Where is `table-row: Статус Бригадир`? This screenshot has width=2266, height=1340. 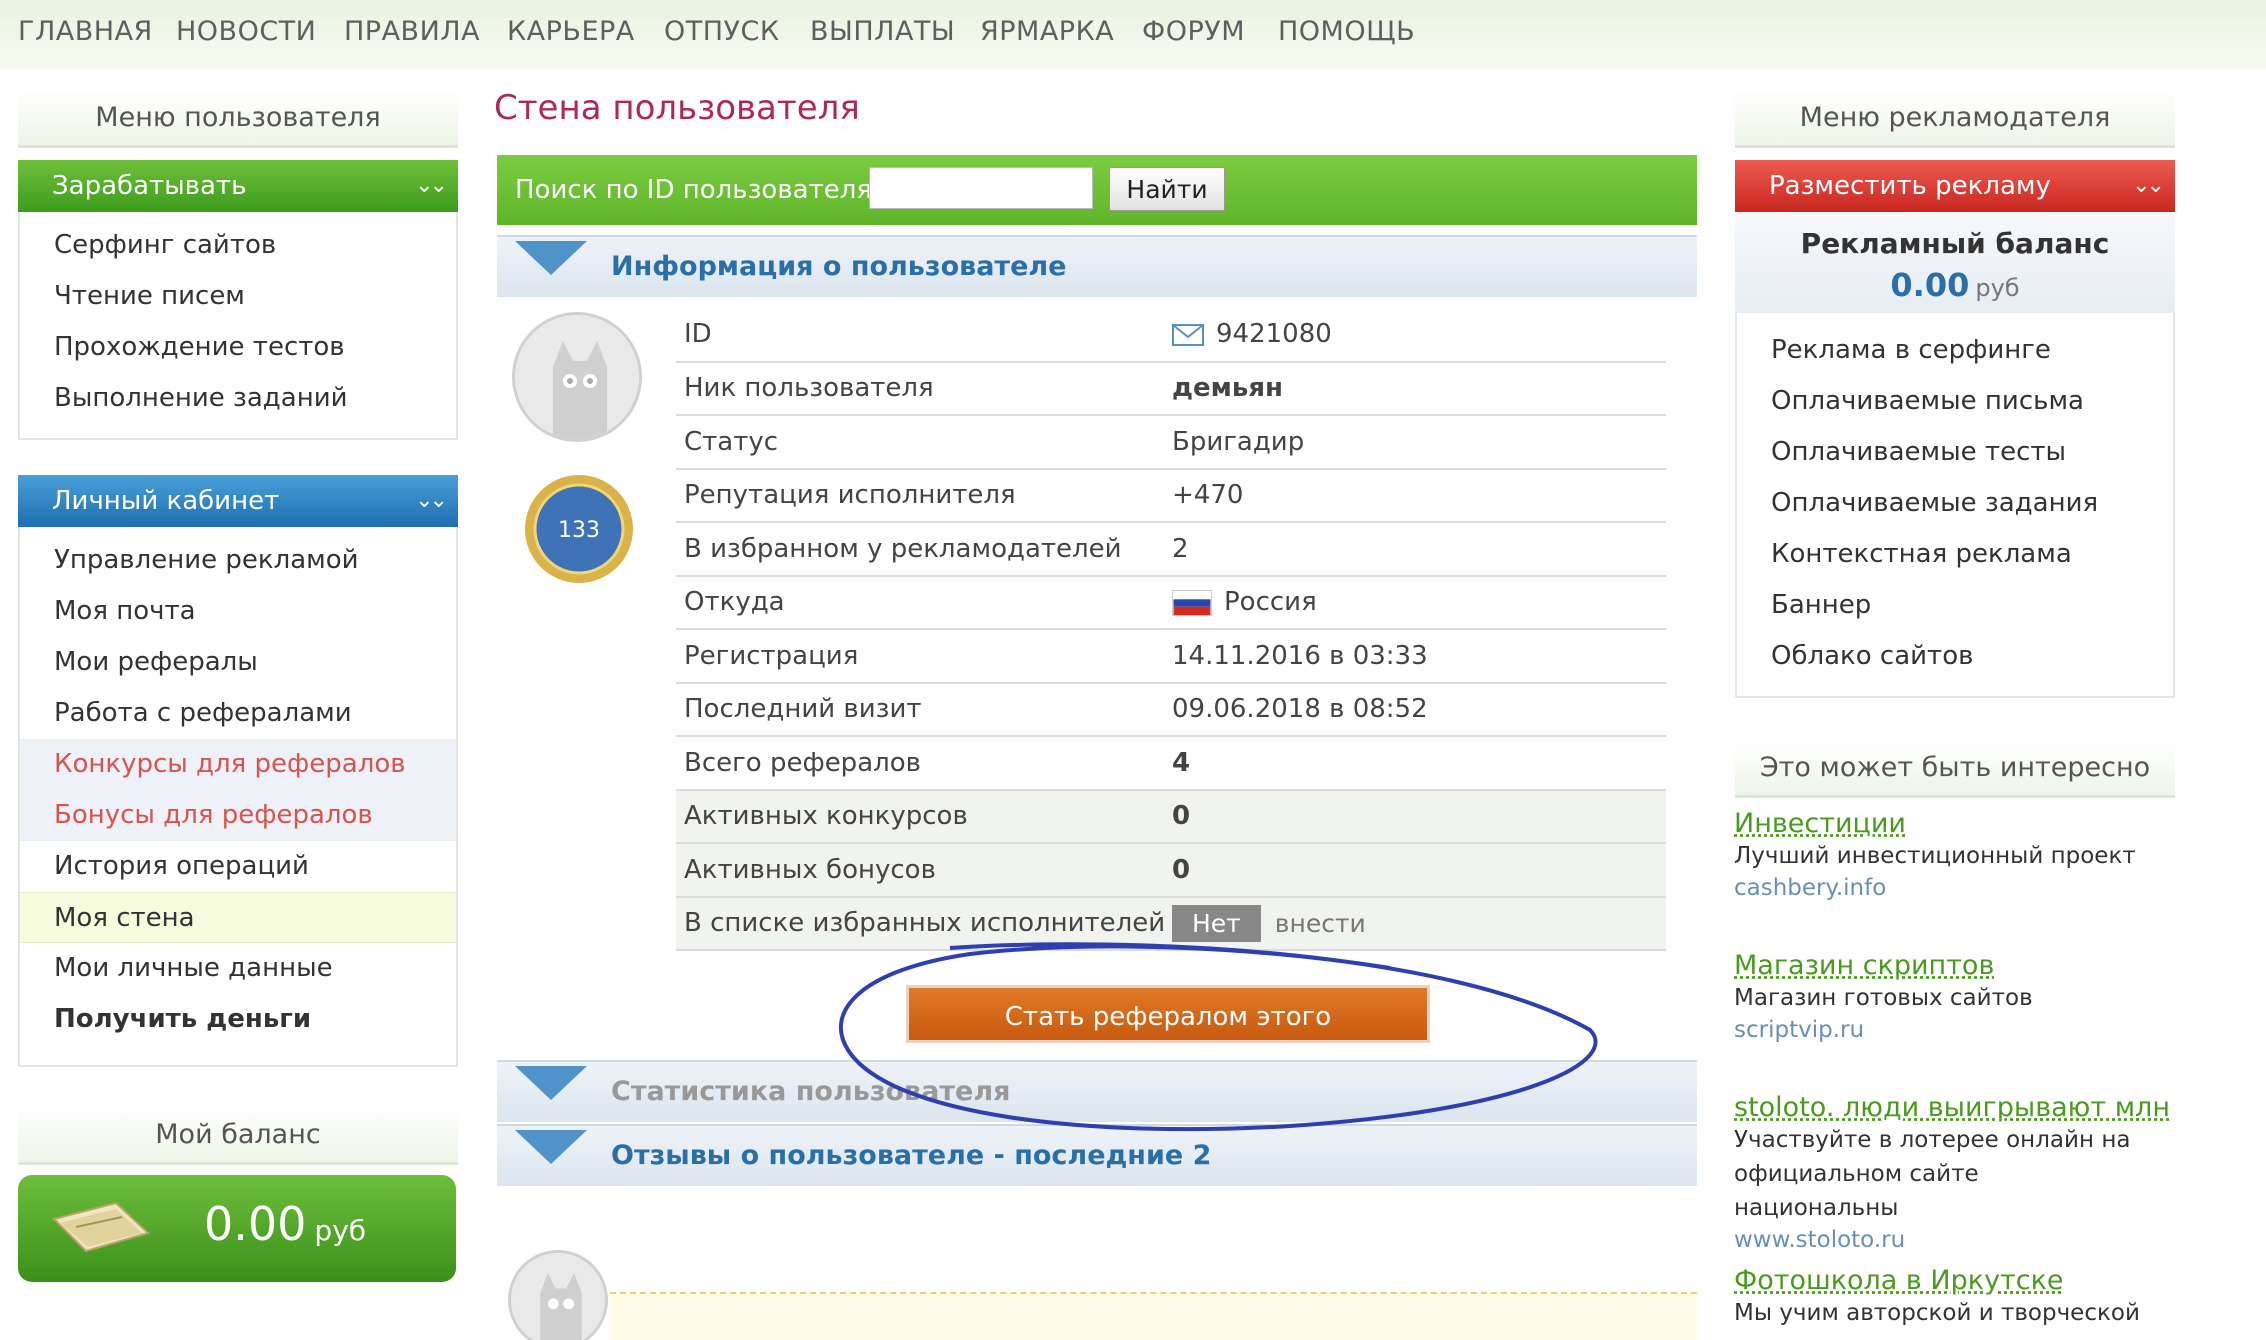 table-row: Статус Бригадир is located at coordinates (1171, 442).